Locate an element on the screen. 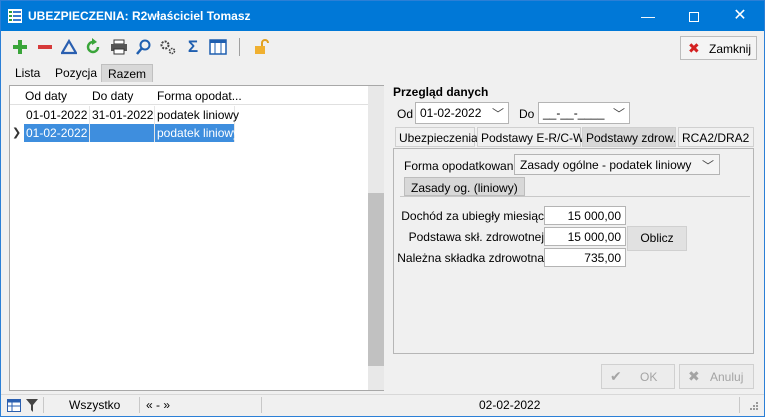 The image size is (765, 417). do-label: Do is located at coordinates (527, 114).